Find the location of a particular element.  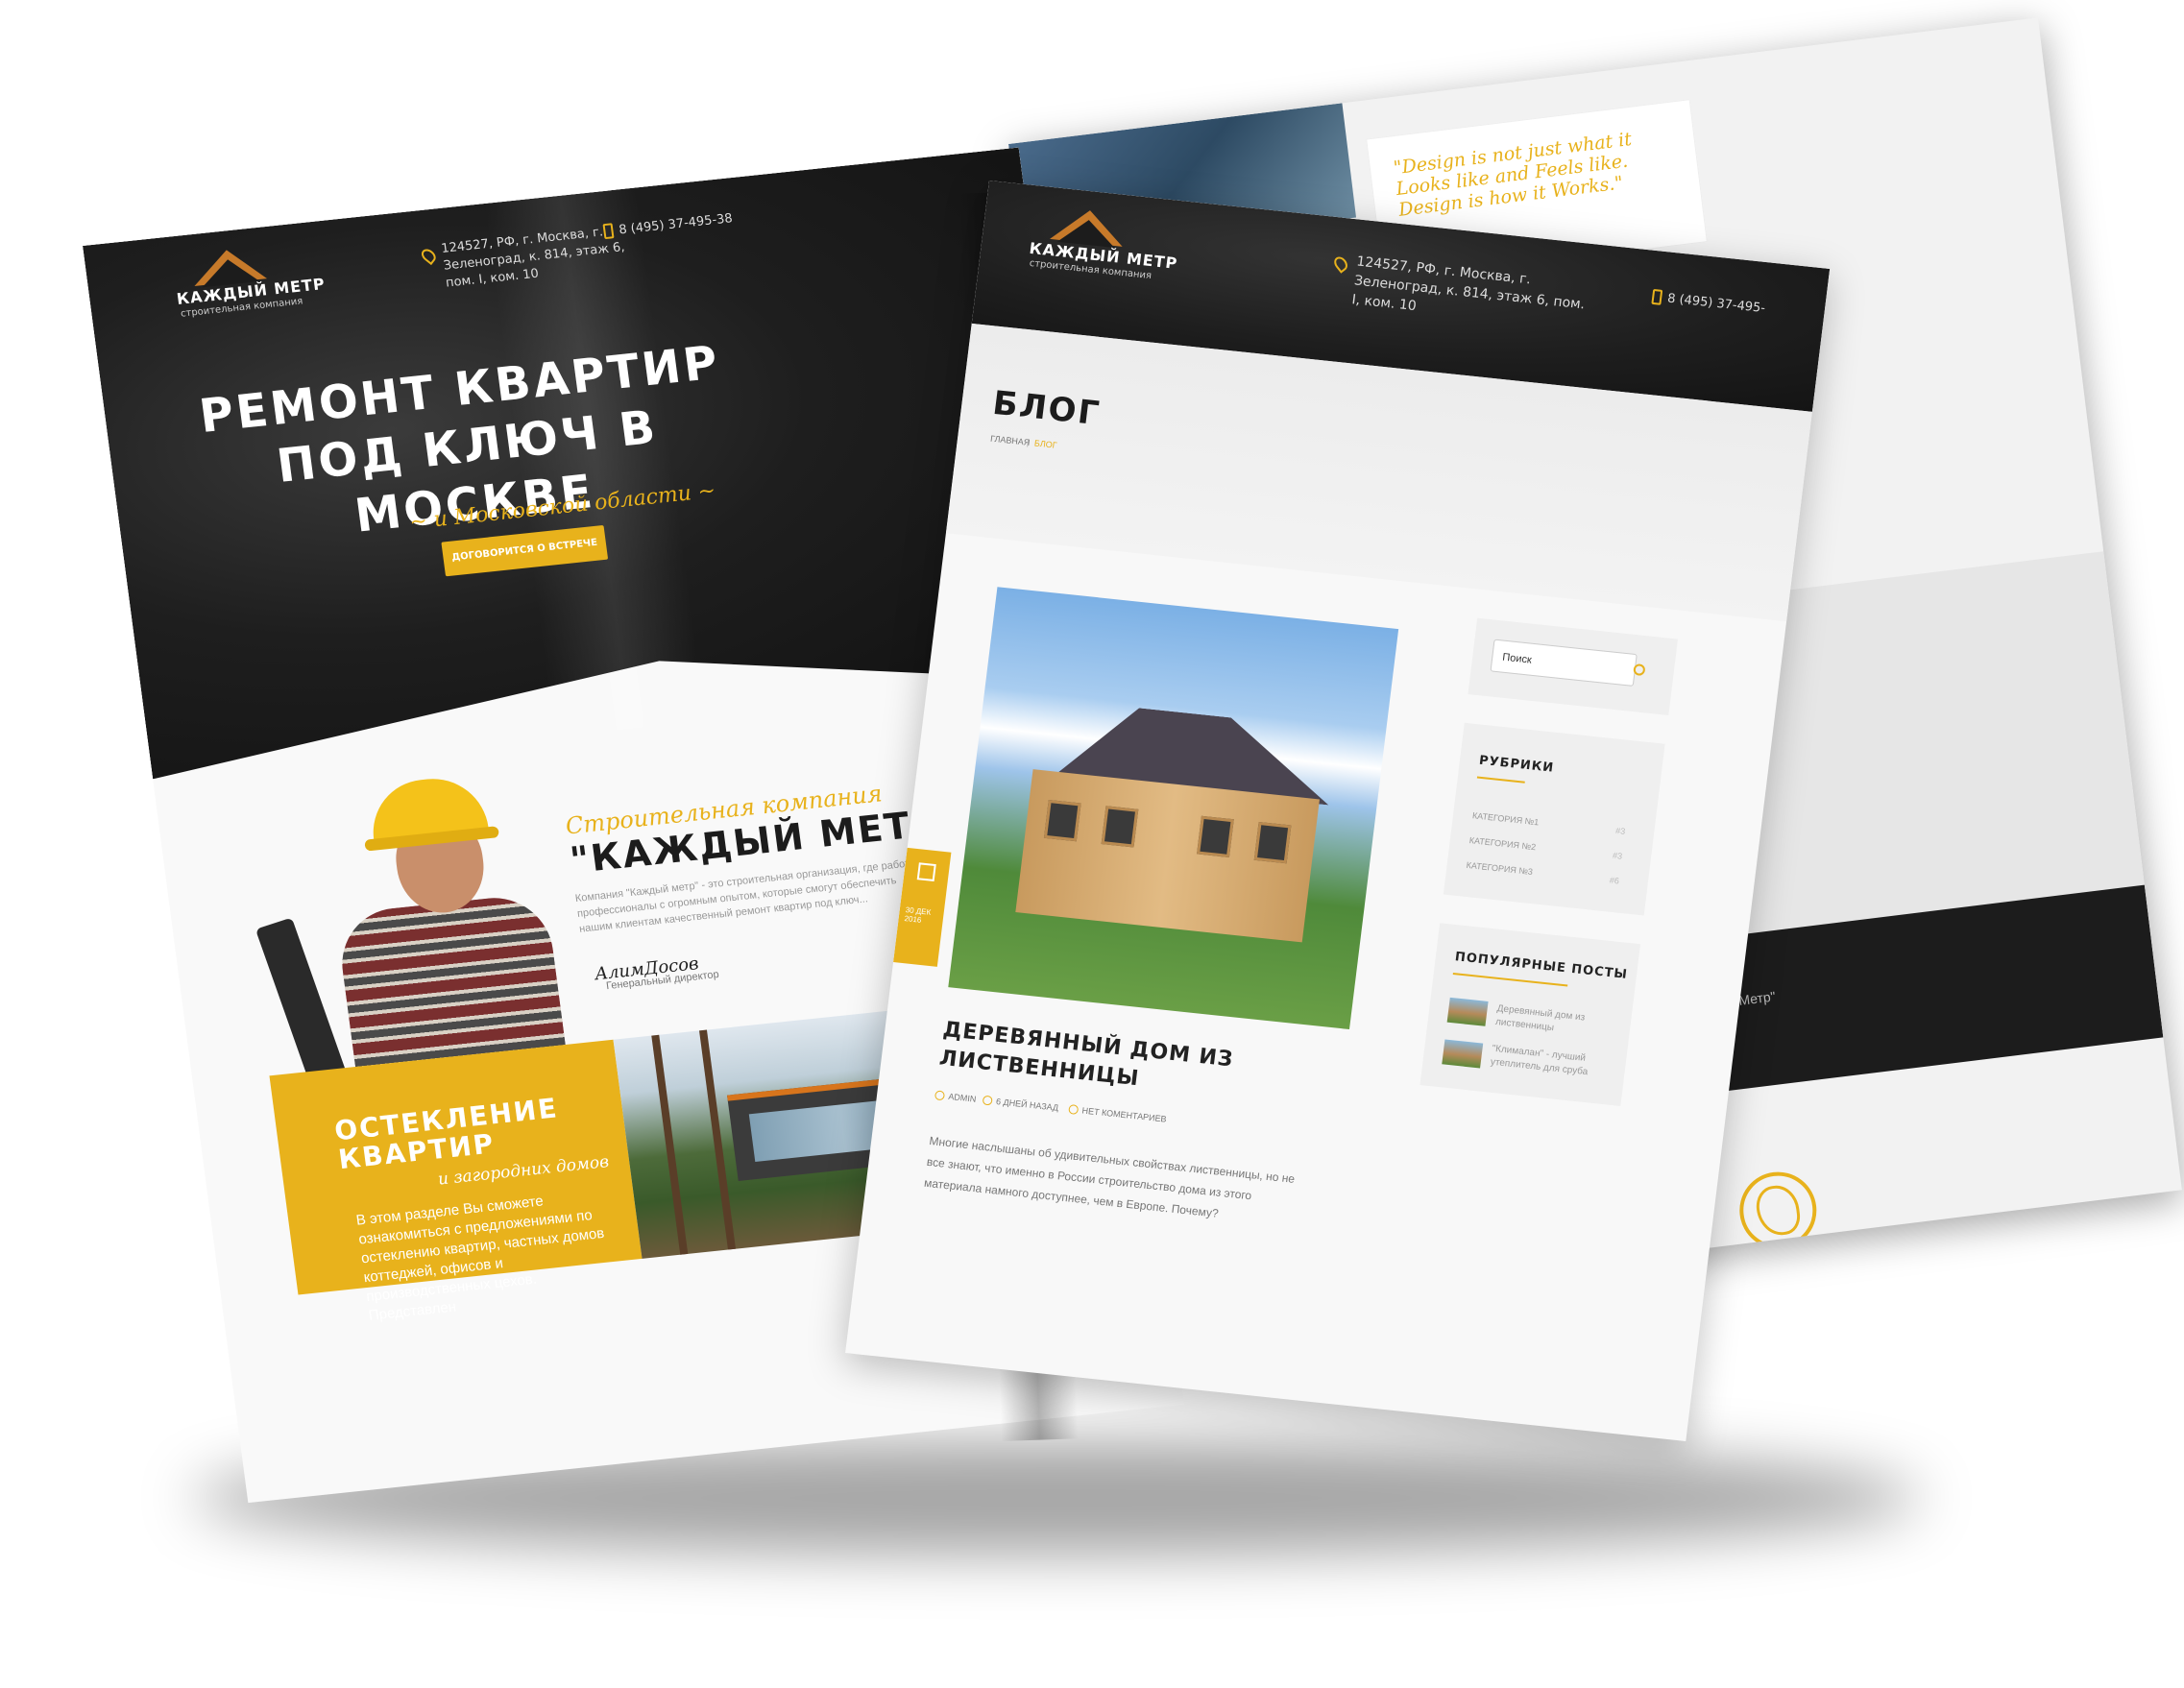

post-image is located at coordinates (1173, 809).